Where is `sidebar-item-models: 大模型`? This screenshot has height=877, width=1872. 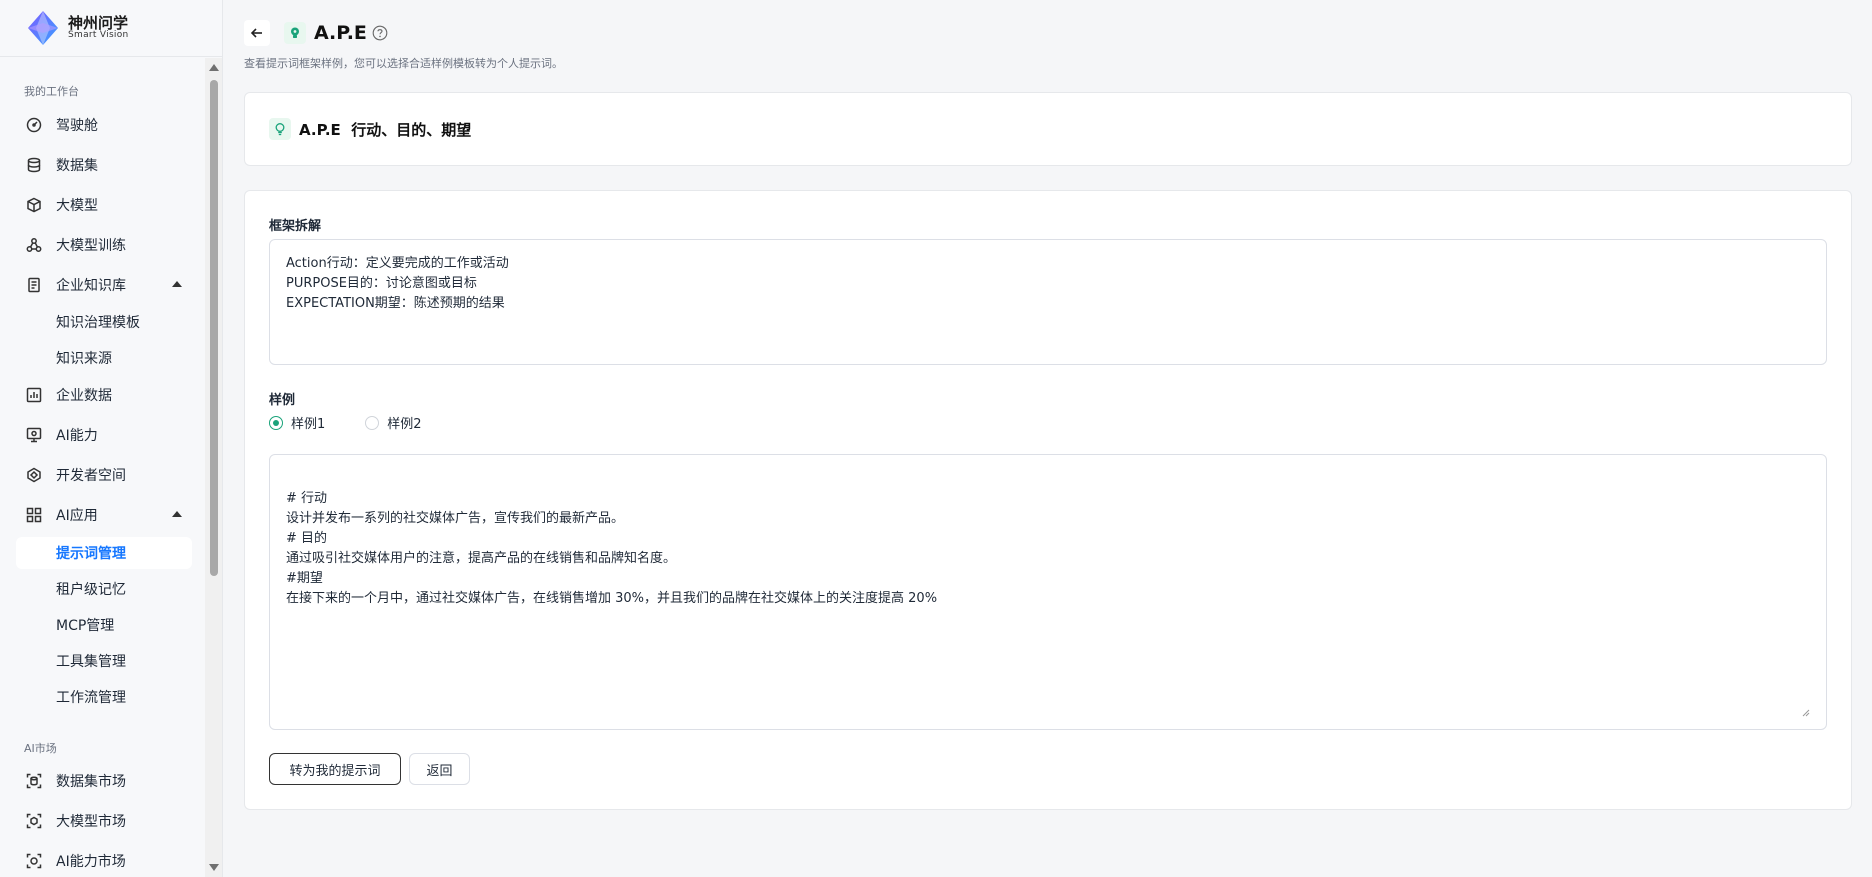
sidebar-item-models: 大模型 is located at coordinates (104, 205).